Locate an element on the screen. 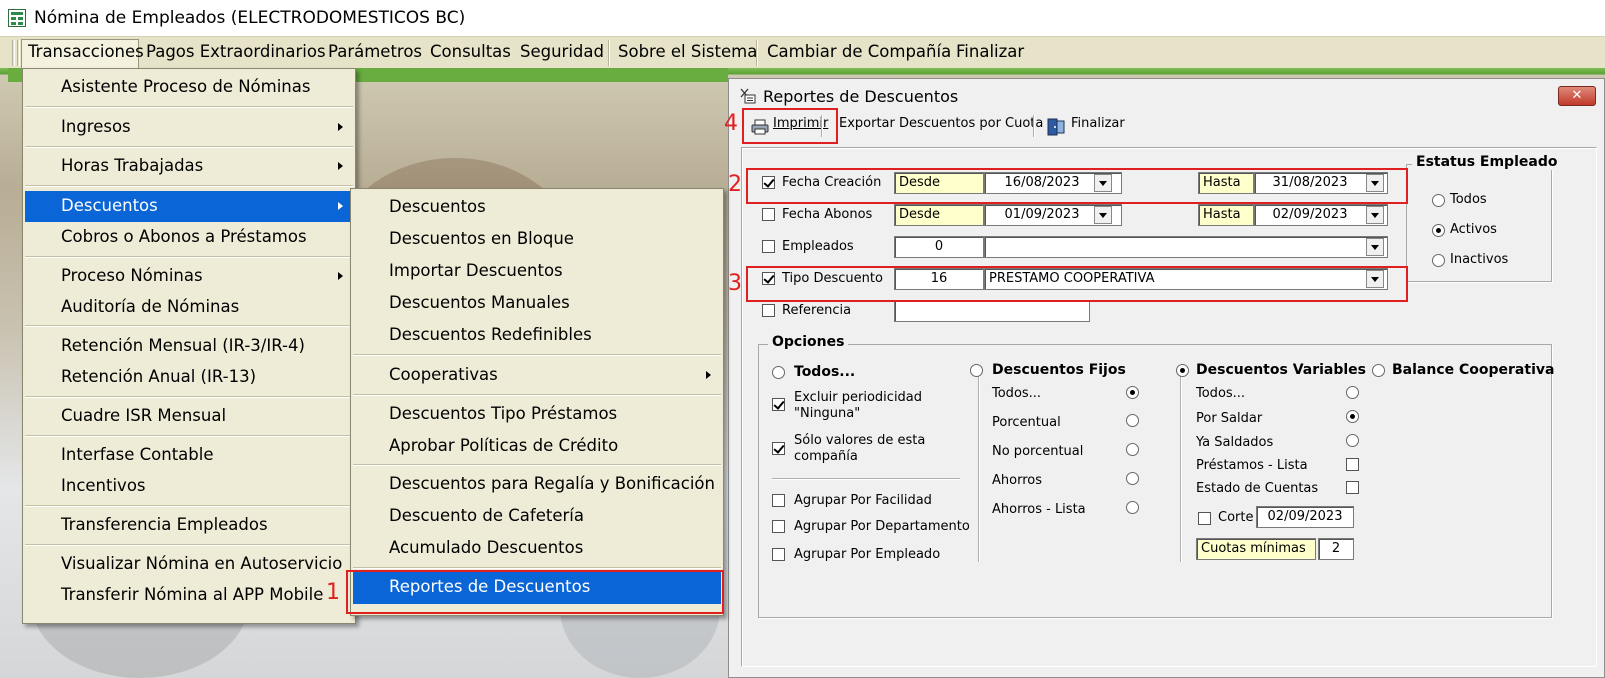  variables-prestamos-lista-checkbox is located at coordinates (1352, 464).